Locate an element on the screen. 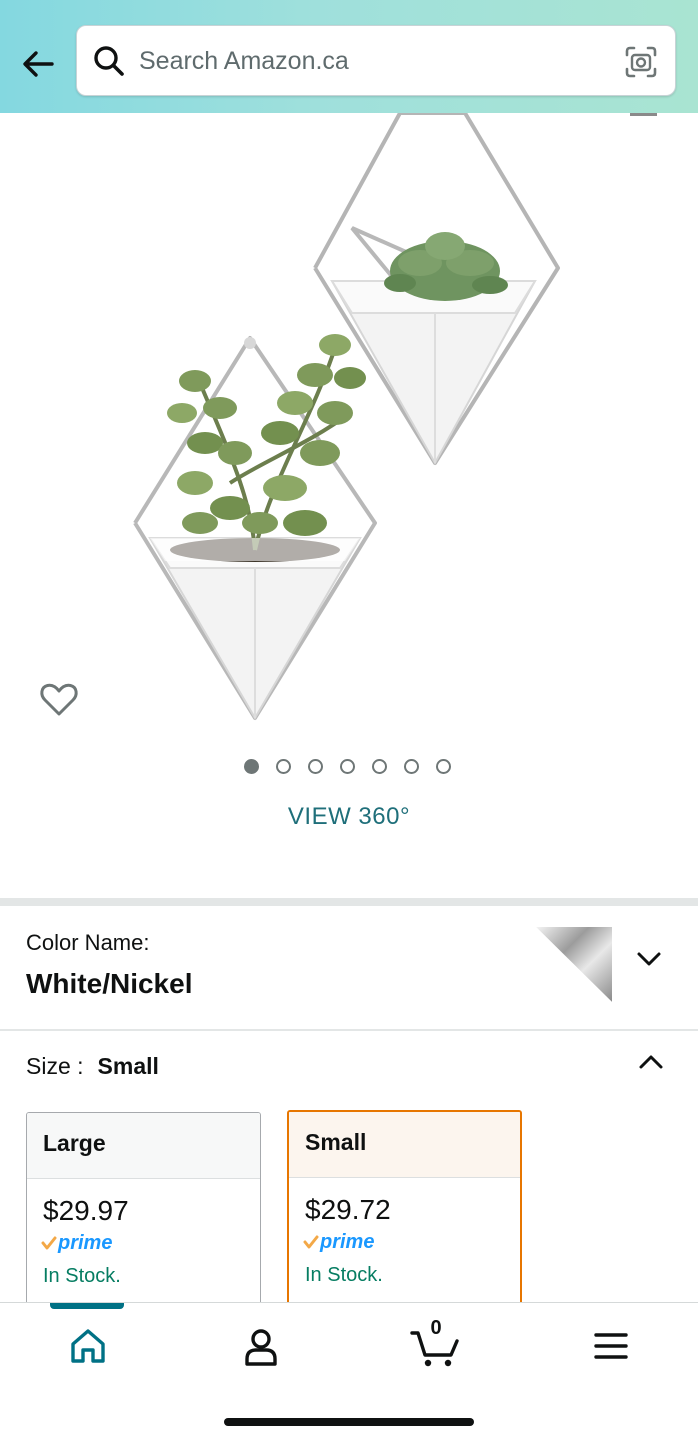  active-tab-indicator is located at coordinates (87, 1306).